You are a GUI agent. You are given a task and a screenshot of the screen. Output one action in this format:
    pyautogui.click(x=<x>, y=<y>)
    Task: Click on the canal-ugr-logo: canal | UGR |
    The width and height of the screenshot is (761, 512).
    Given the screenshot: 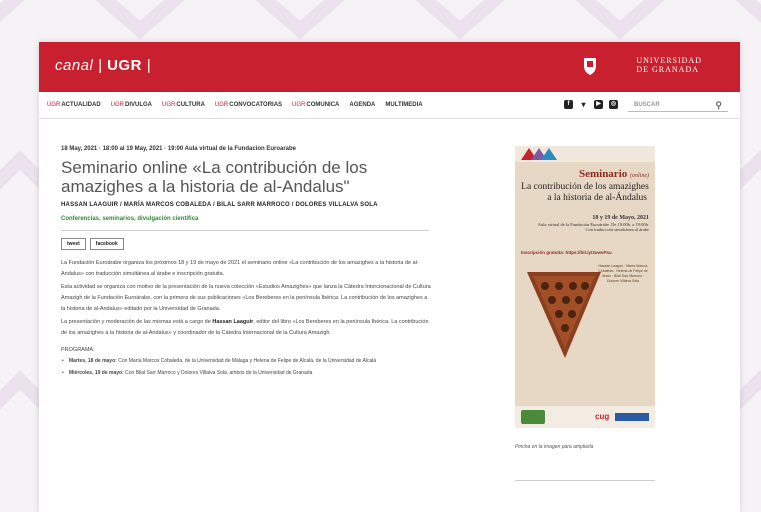 What is the action you would take?
    pyautogui.click(x=103, y=65)
    